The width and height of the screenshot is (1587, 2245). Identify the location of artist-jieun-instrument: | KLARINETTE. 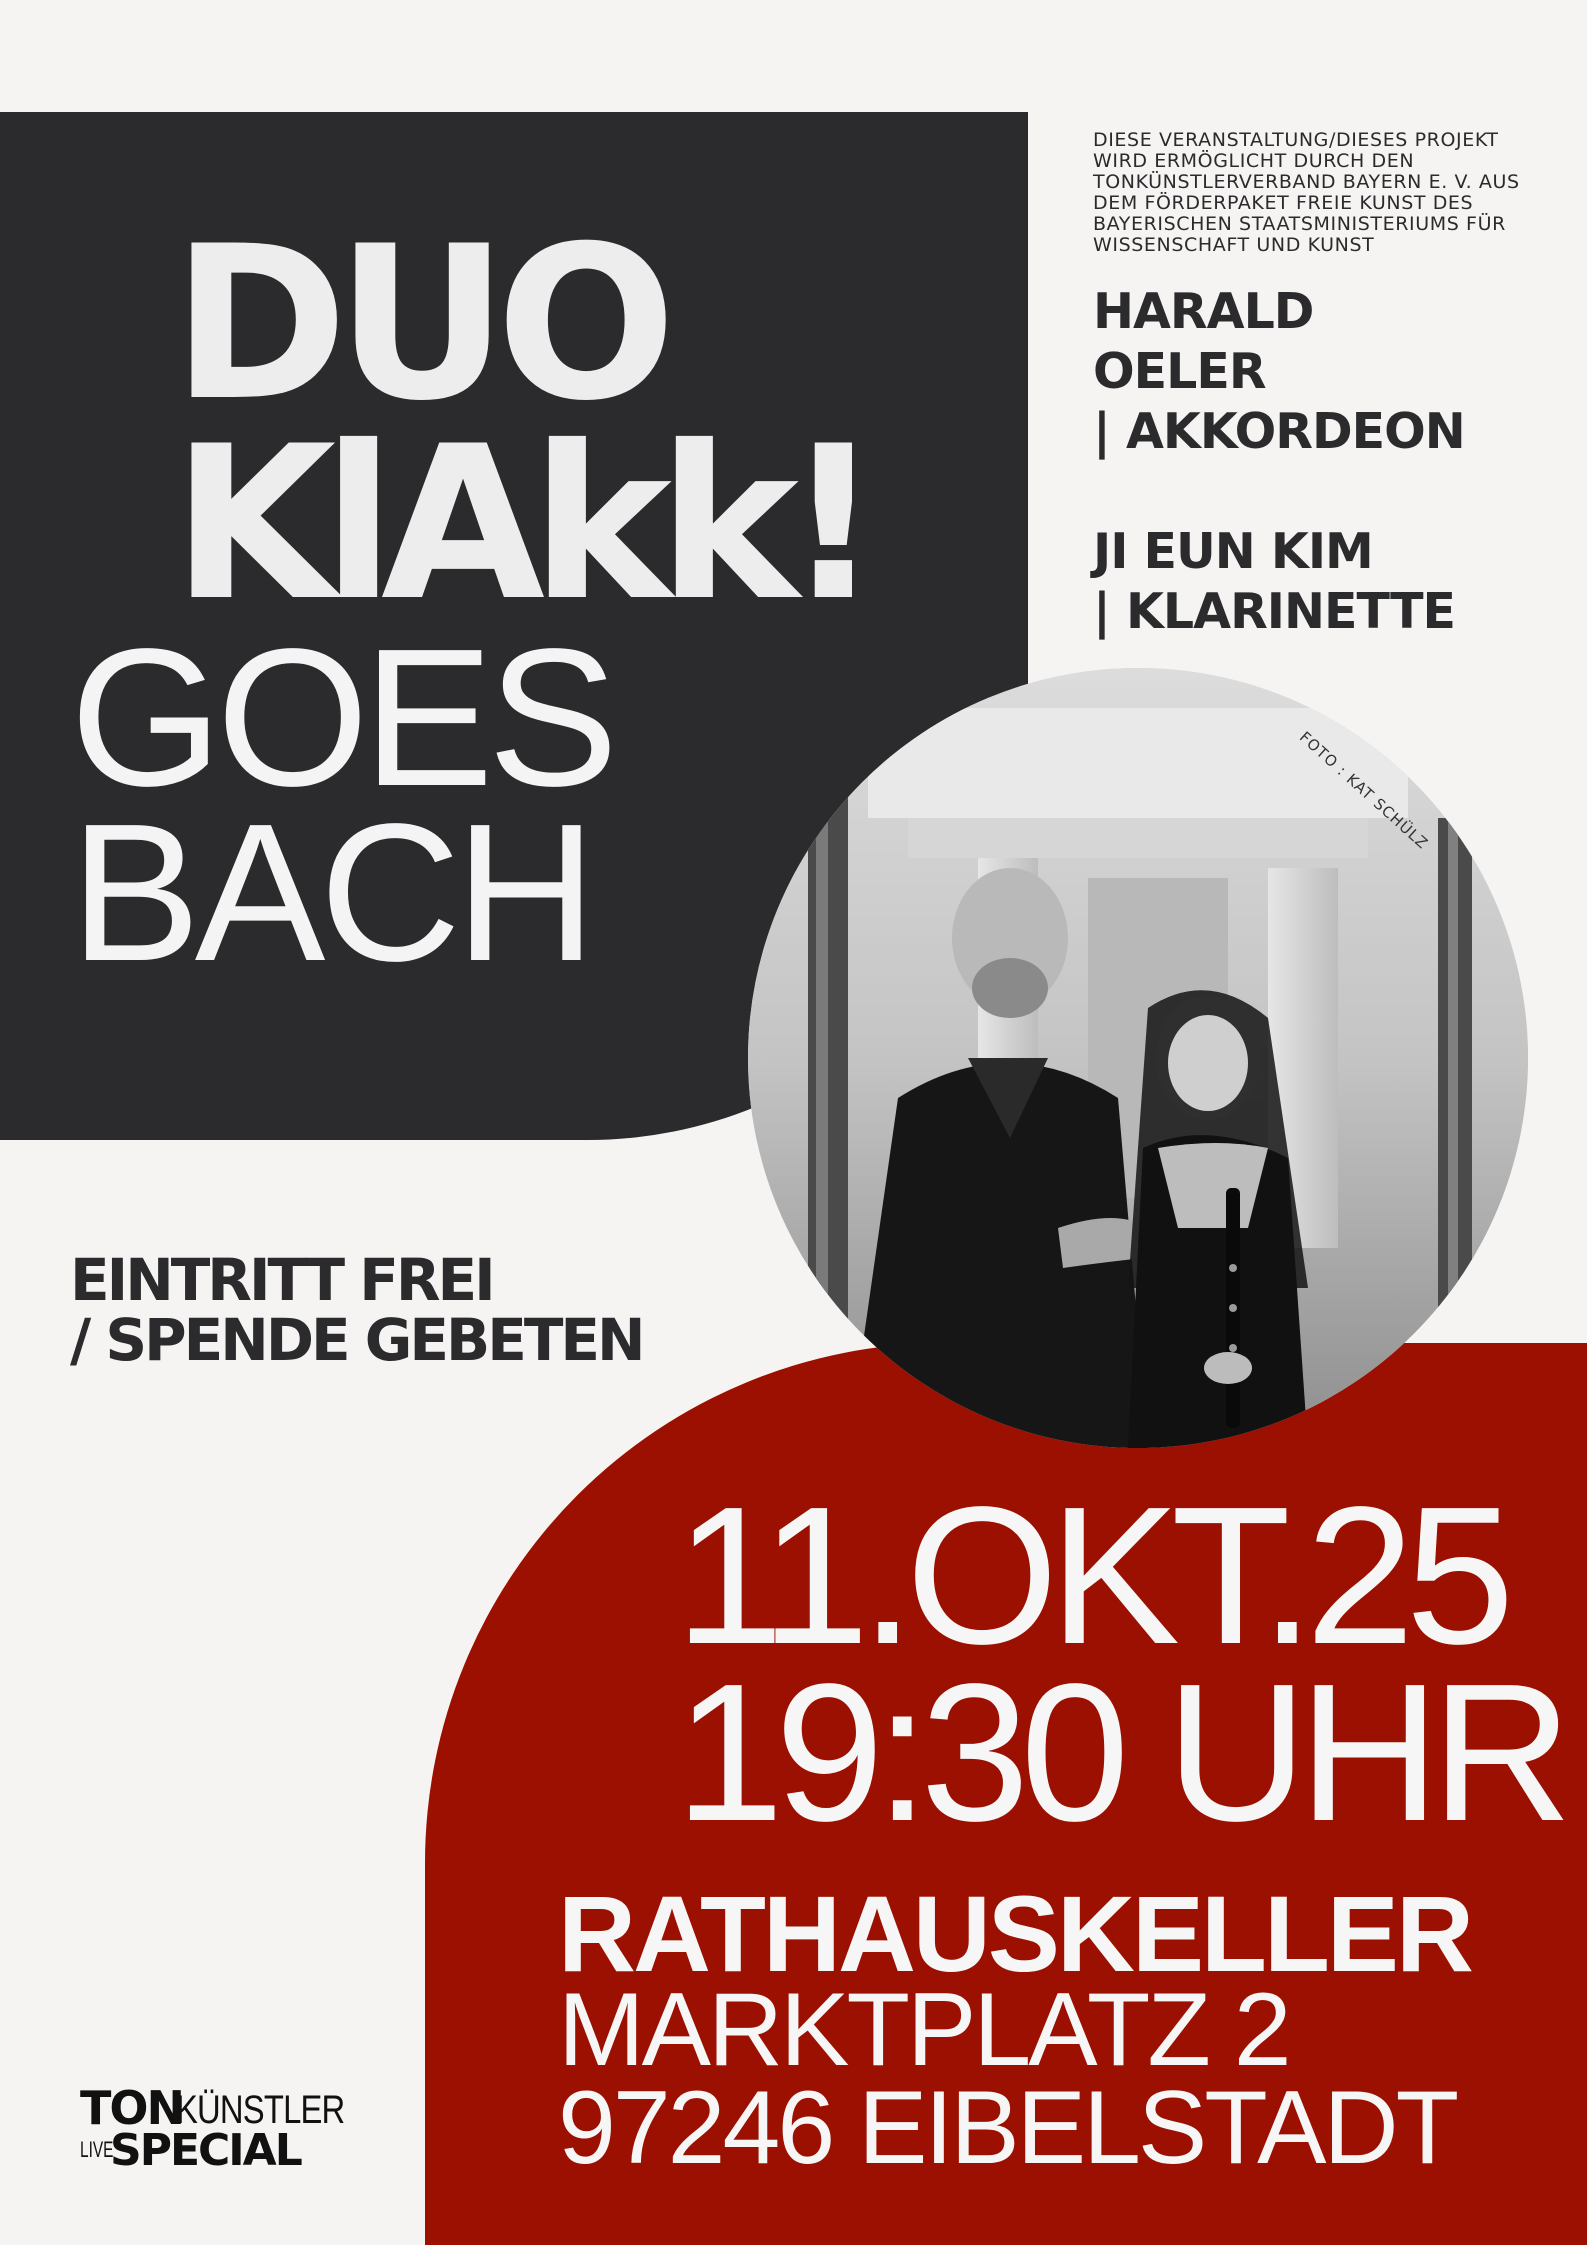
(1274, 611).